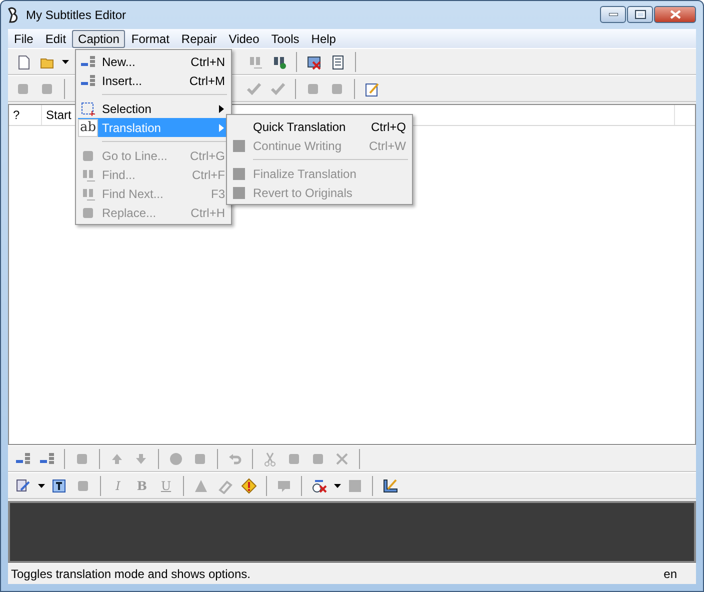 This screenshot has height=592, width=704. Describe the element at coordinates (99, 39) in the screenshot. I see `menu-item: Caption` at that location.